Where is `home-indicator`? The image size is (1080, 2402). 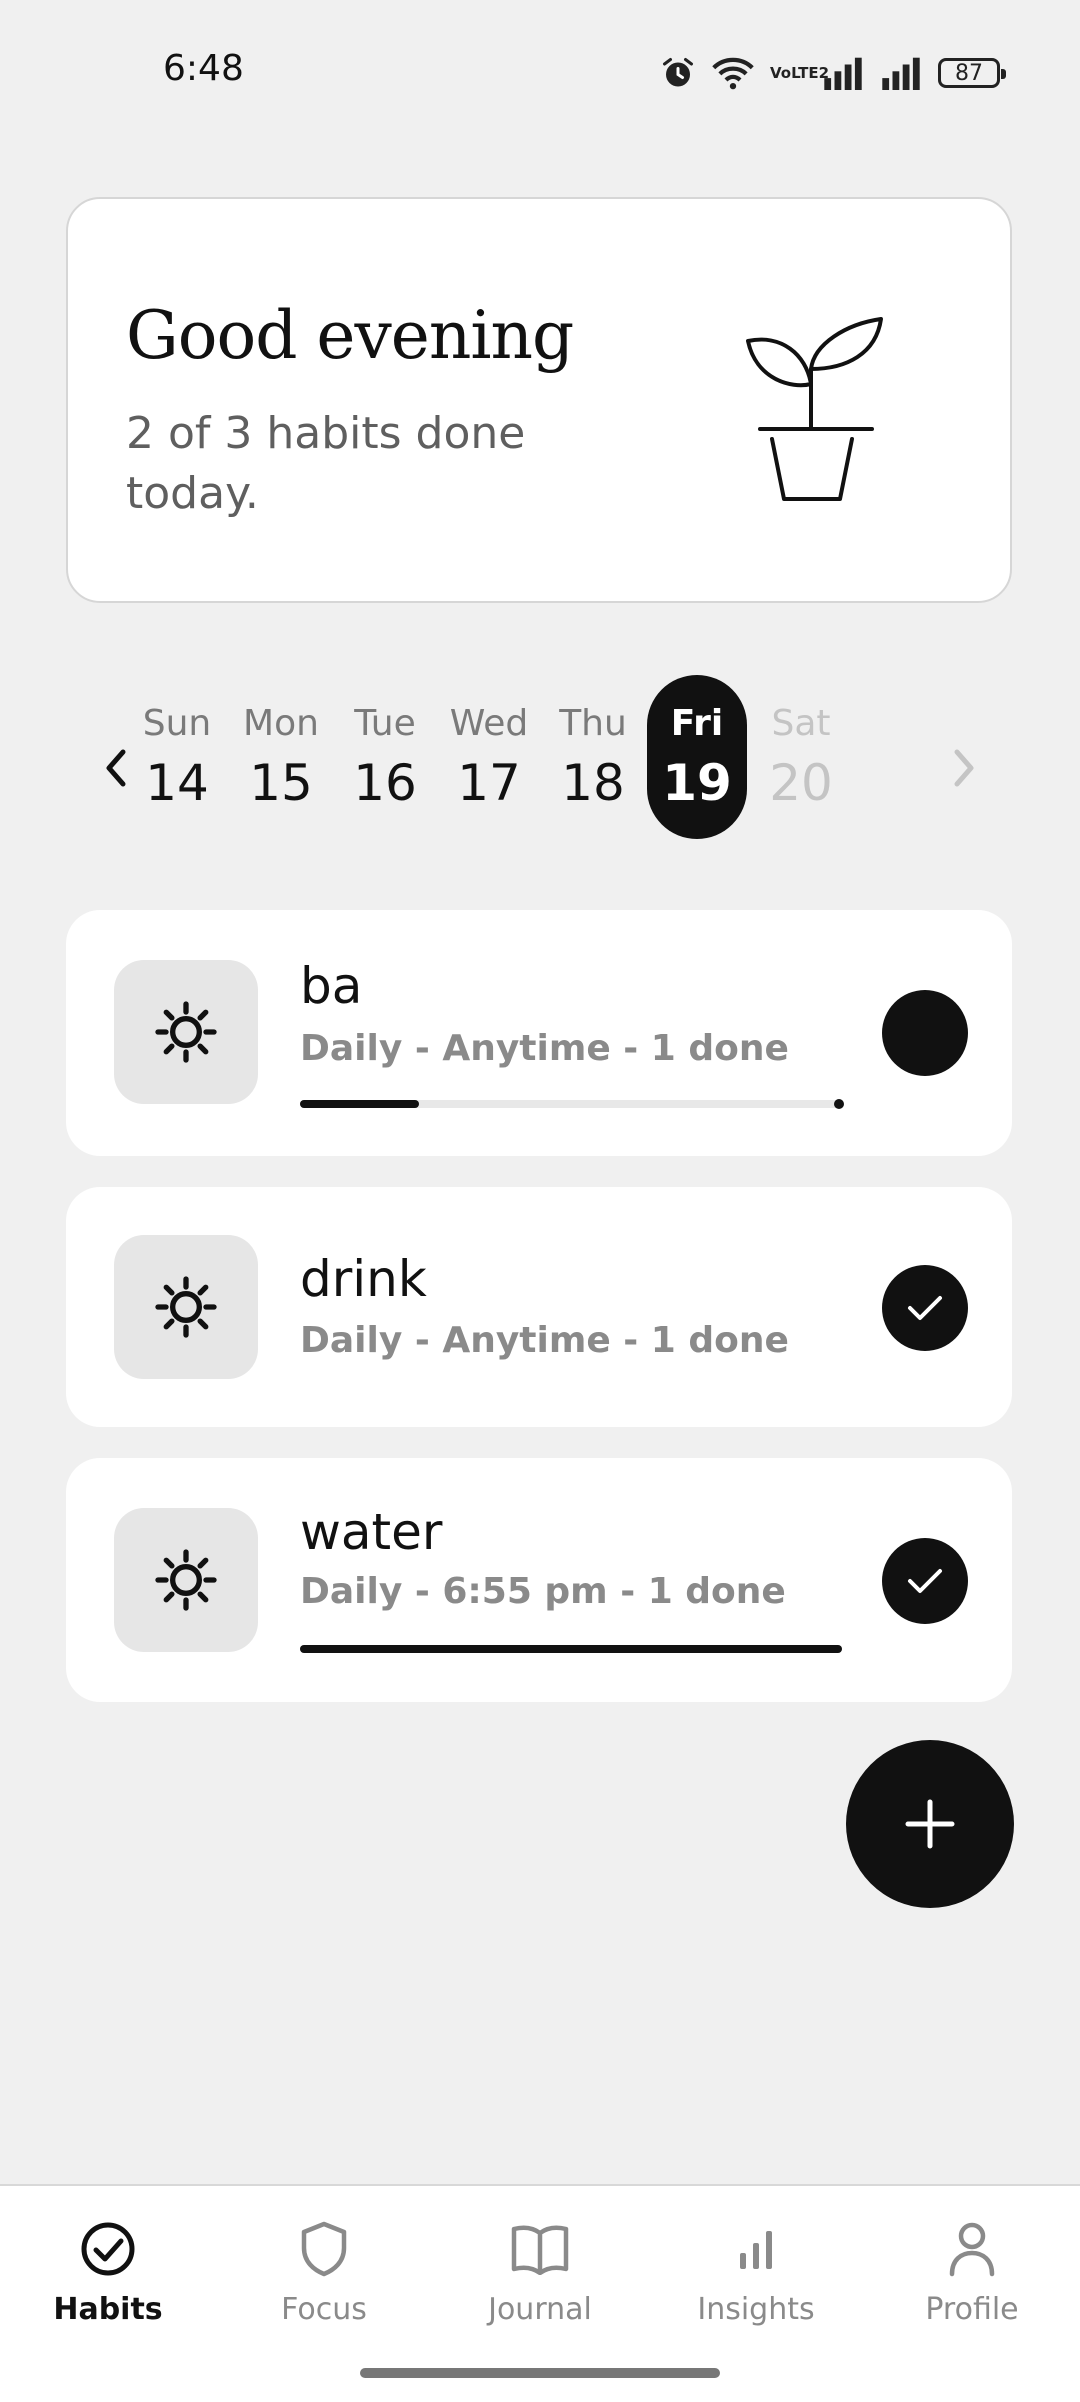 home-indicator is located at coordinates (540, 2373).